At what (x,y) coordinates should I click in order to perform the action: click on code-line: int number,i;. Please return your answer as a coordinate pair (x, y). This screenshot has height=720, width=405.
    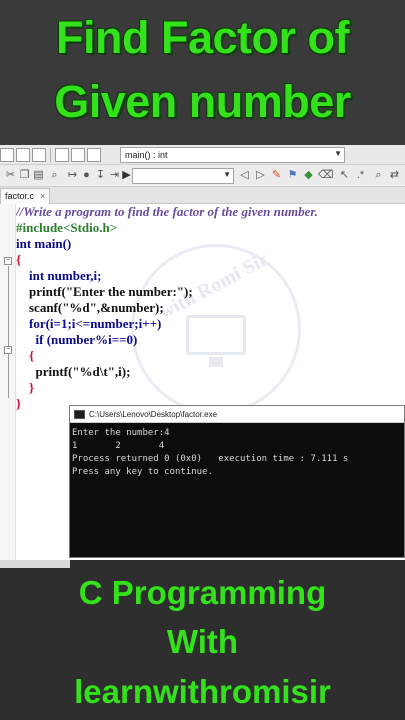
    Looking at the image, I should click on (59, 275).